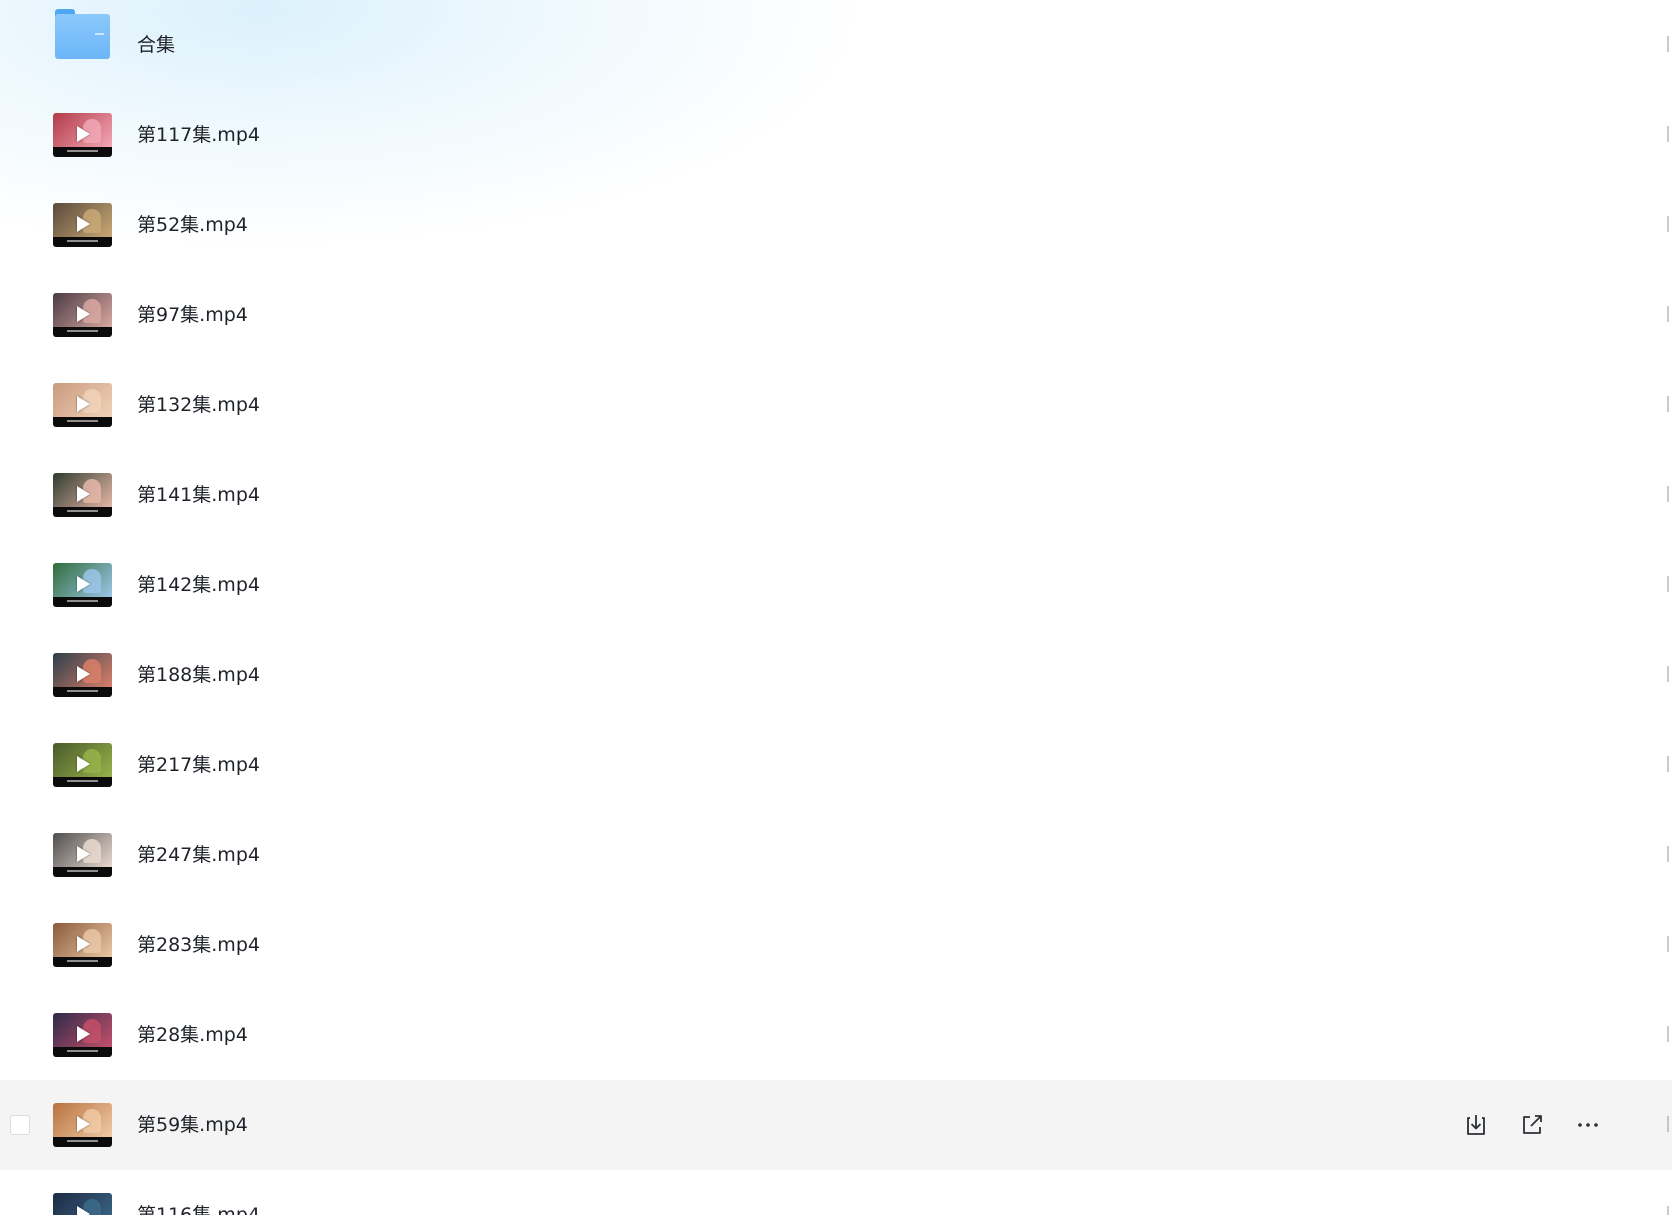 The height and width of the screenshot is (1215, 1672). I want to click on folder-icon, so click(82, 34).